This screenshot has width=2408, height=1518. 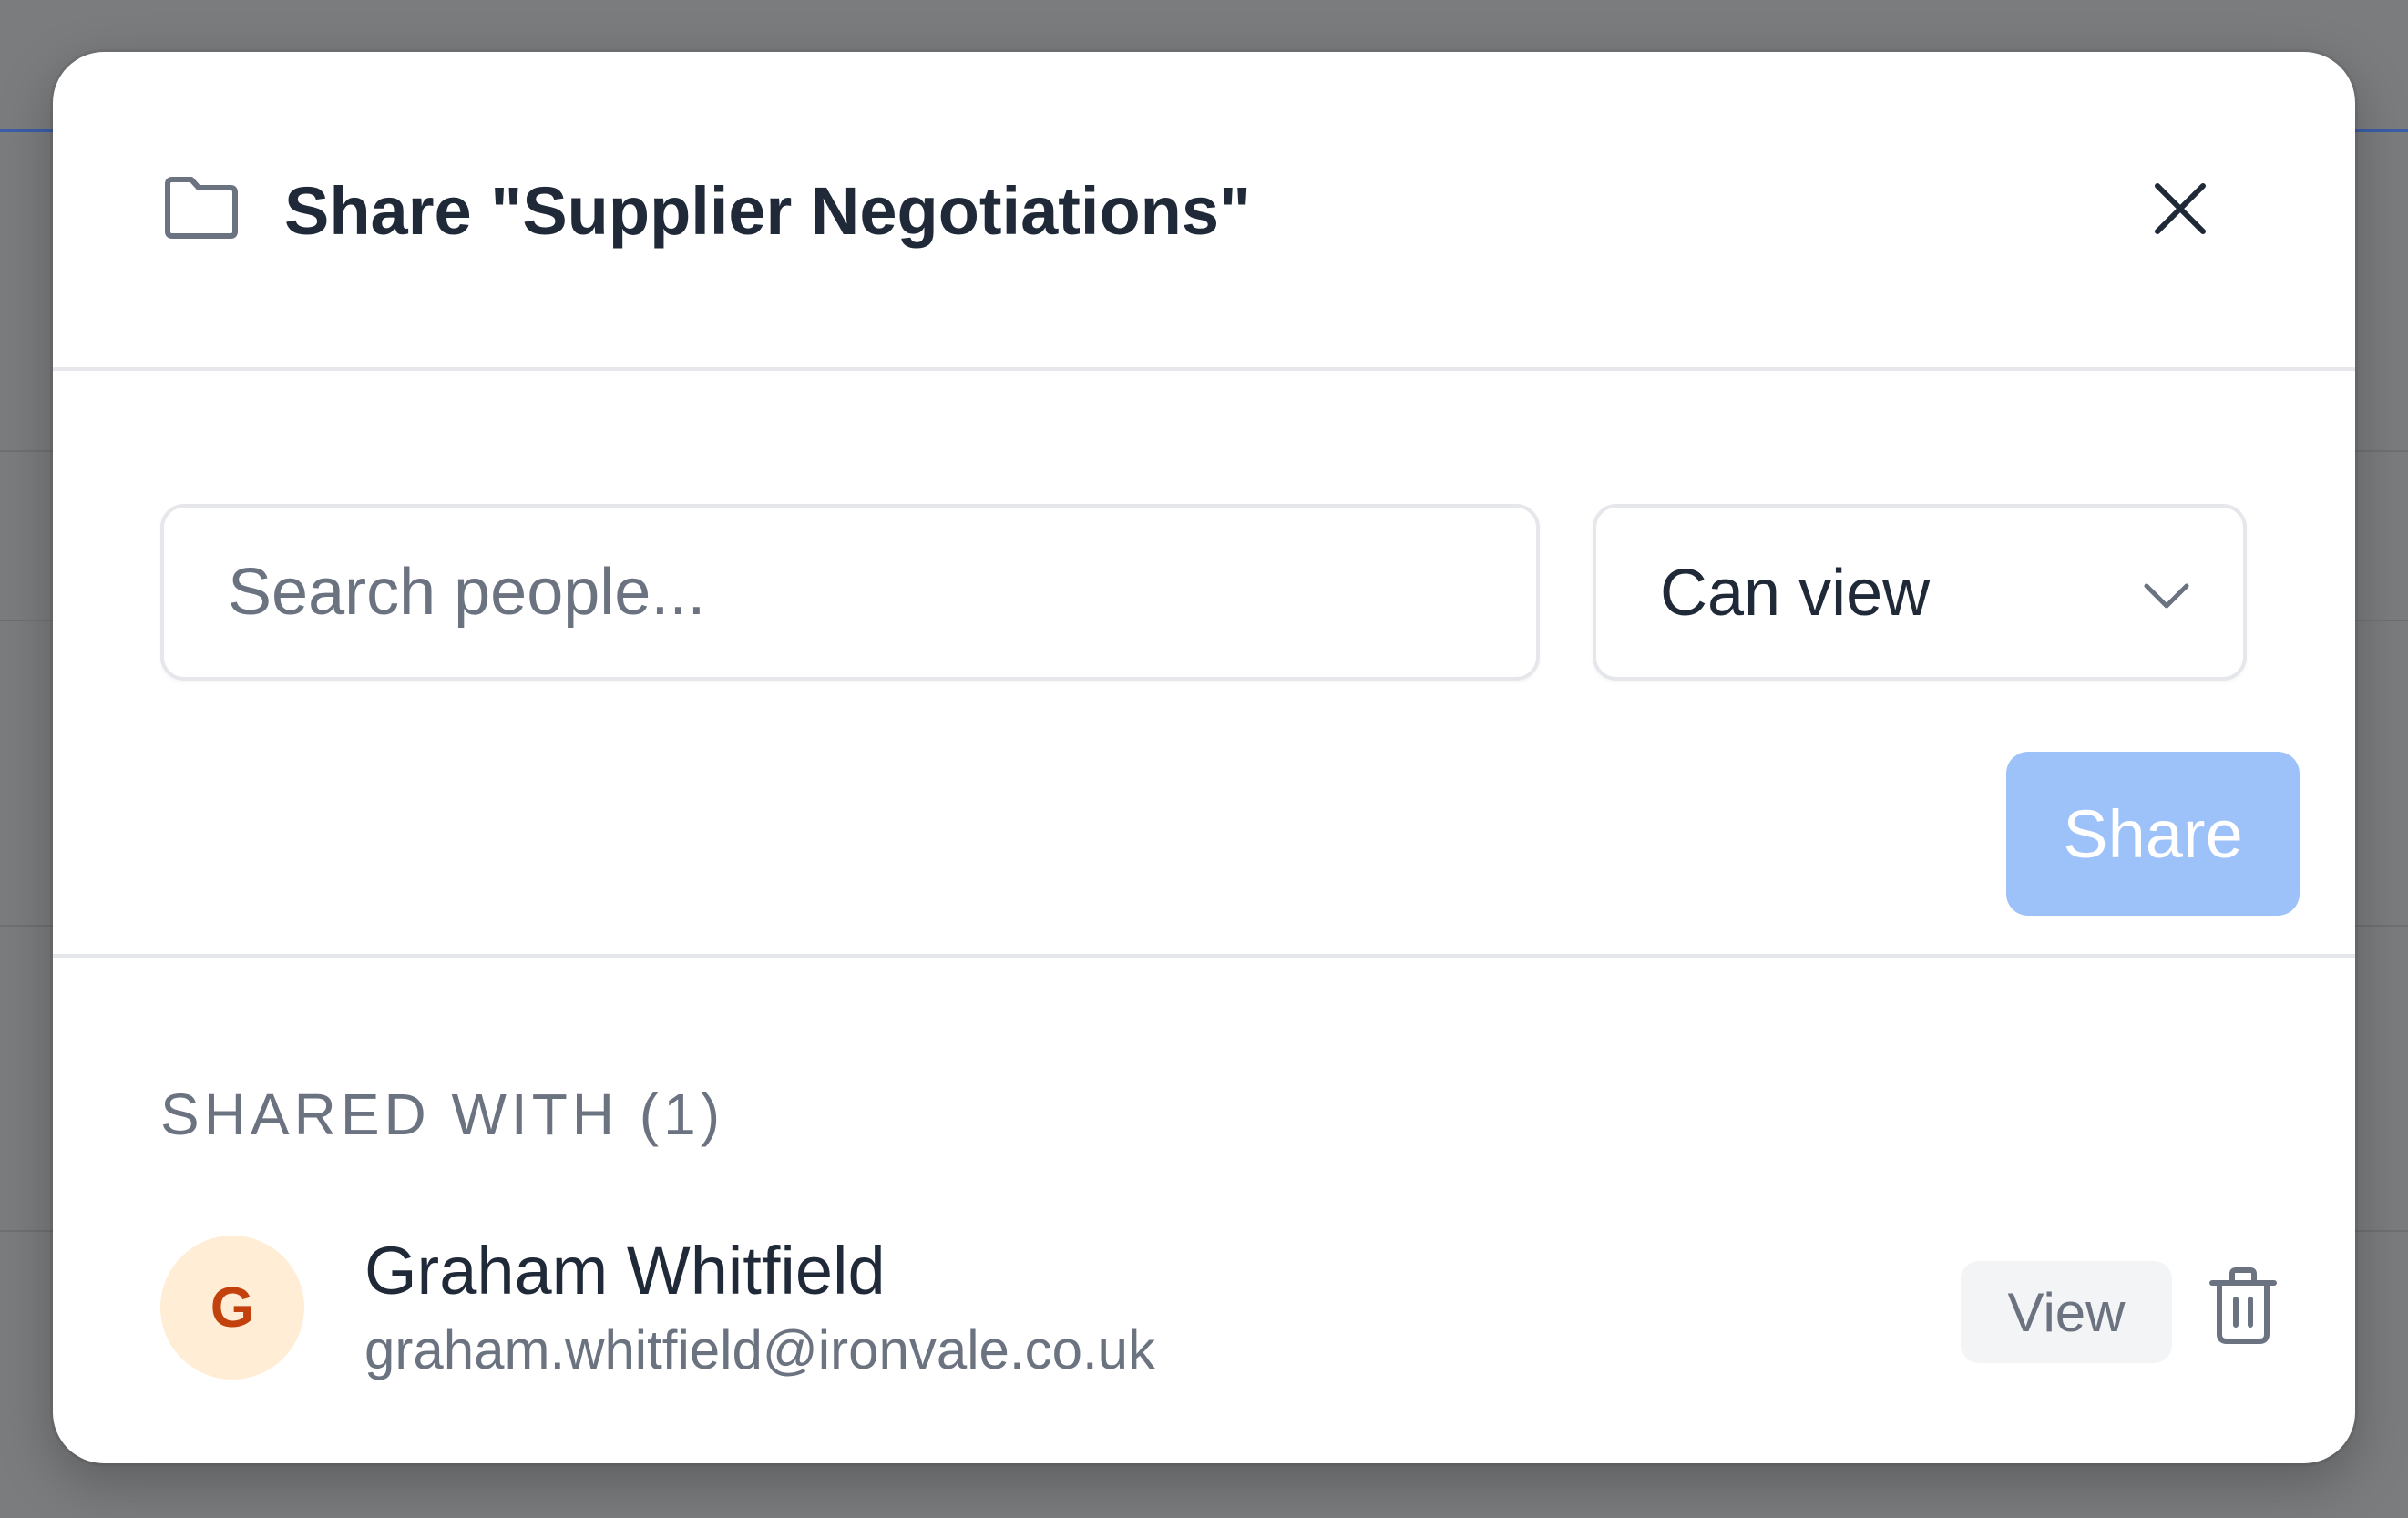 I want to click on dialog-title: Share "Supplier Negotiations", so click(x=768, y=211).